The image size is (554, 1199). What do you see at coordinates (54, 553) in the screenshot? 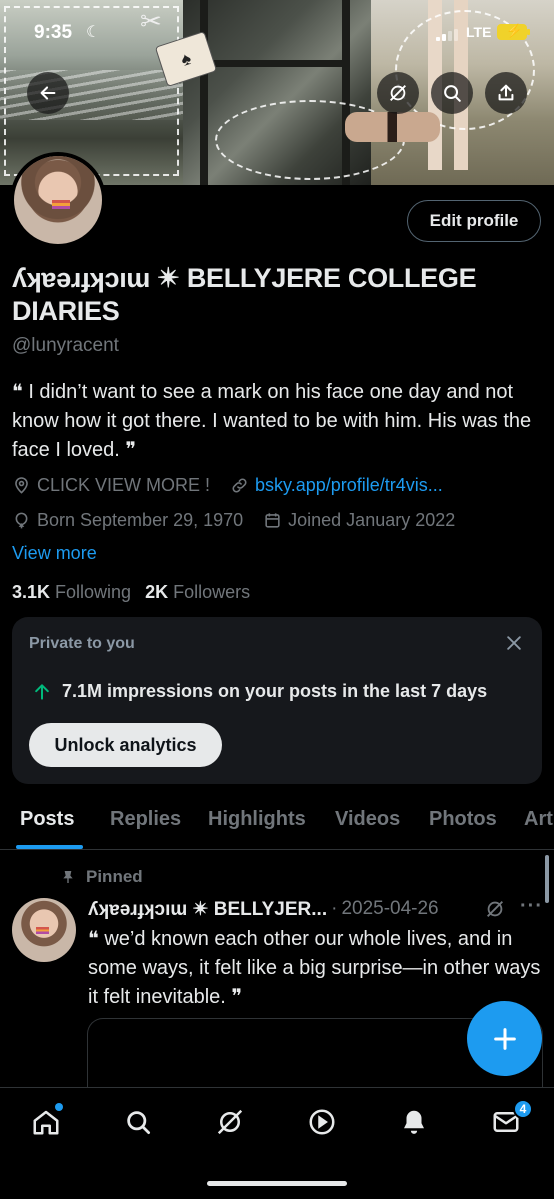
I see `view-more-link: View more` at bounding box center [54, 553].